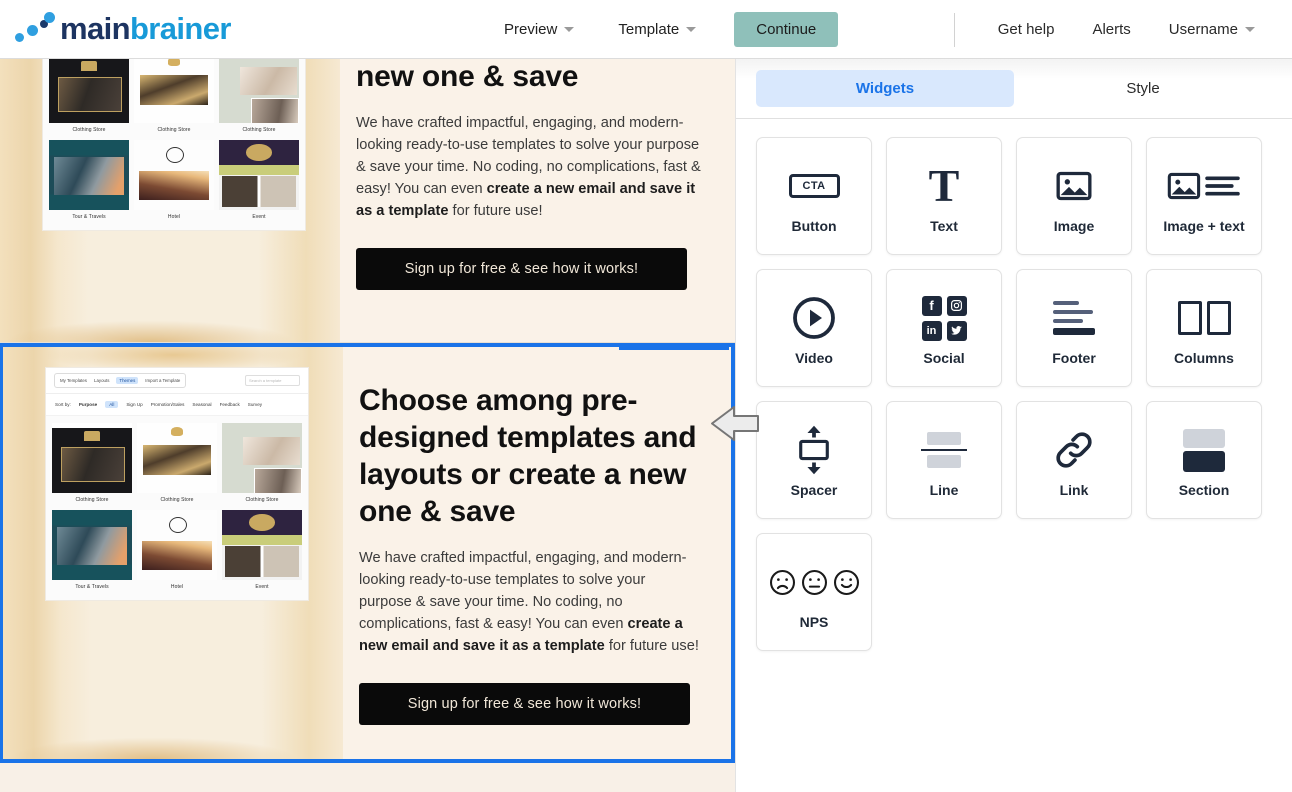 Image resolution: width=1292 pixels, height=792 pixels. What do you see at coordinates (1026, 29) in the screenshot?
I see `nav-get-help: Get help` at bounding box center [1026, 29].